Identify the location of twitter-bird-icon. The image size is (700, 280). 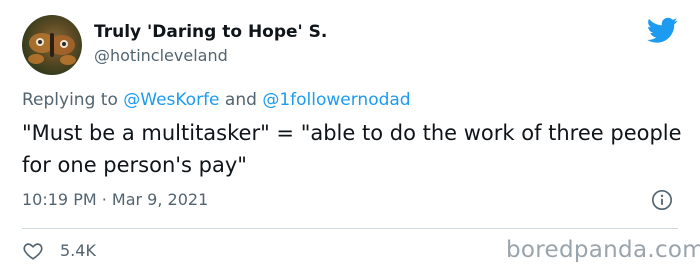
(662, 30).